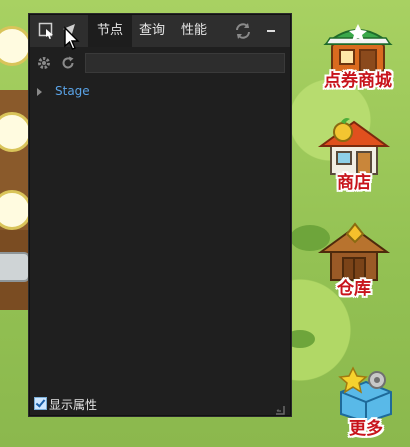  I want to click on search-input, so click(185, 63).